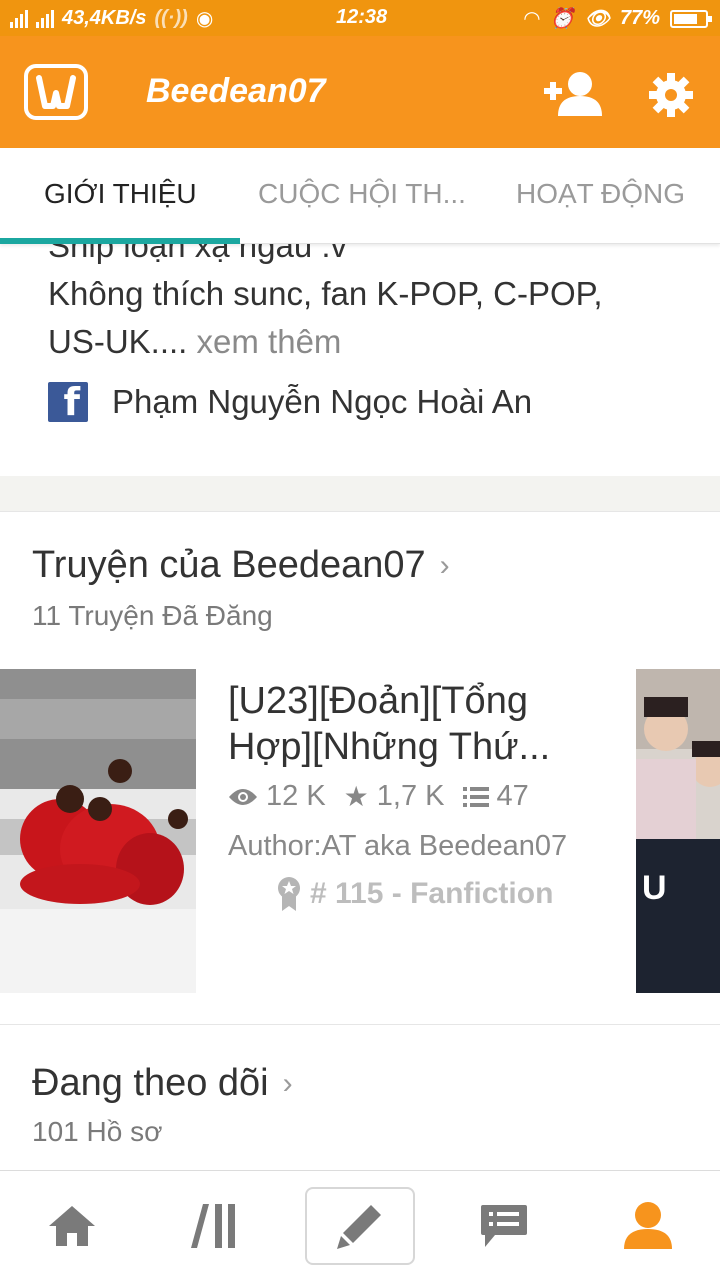 The height and width of the screenshot is (1280, 720). Describe the element at coordinates (289, 894) in the screenshot. I see `ranking-badge-icon` at that location.